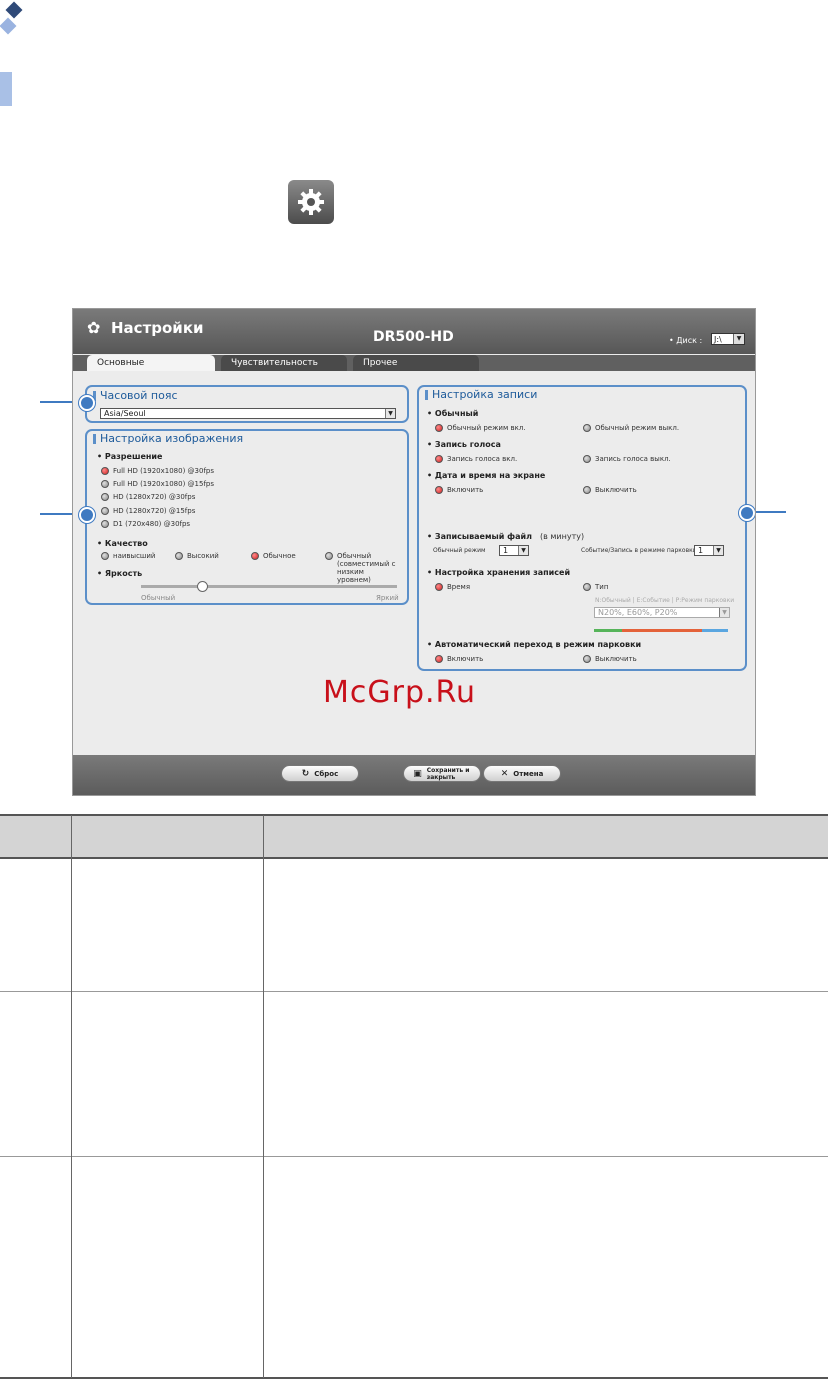 The width and height of the screenshot is (828, 1380). What do you see at coordinates (482, 459) in the screenshot?
I see `voice-on-label: Запись голоса вкл.` at bounding box center [482, 459].